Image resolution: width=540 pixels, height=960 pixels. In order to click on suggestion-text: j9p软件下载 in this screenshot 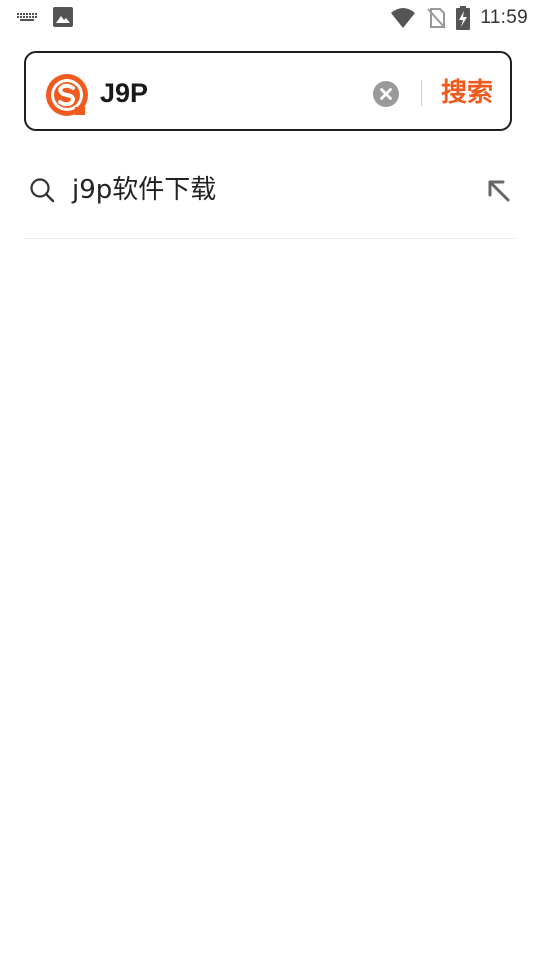, I will do `click(144, 190)`.